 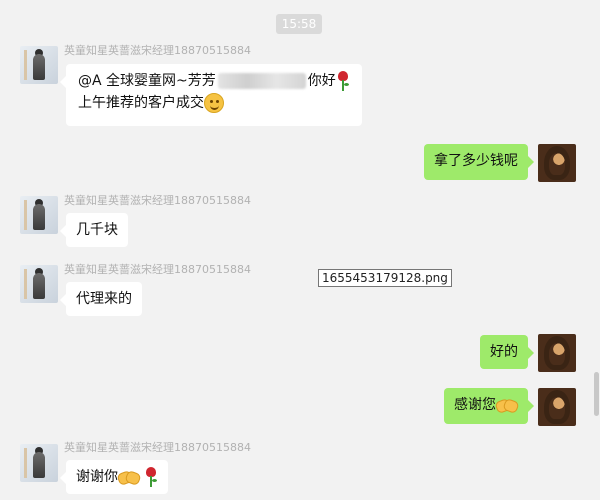 I want to click on message-bubble: 感谢您, so click(x=489, y=406).